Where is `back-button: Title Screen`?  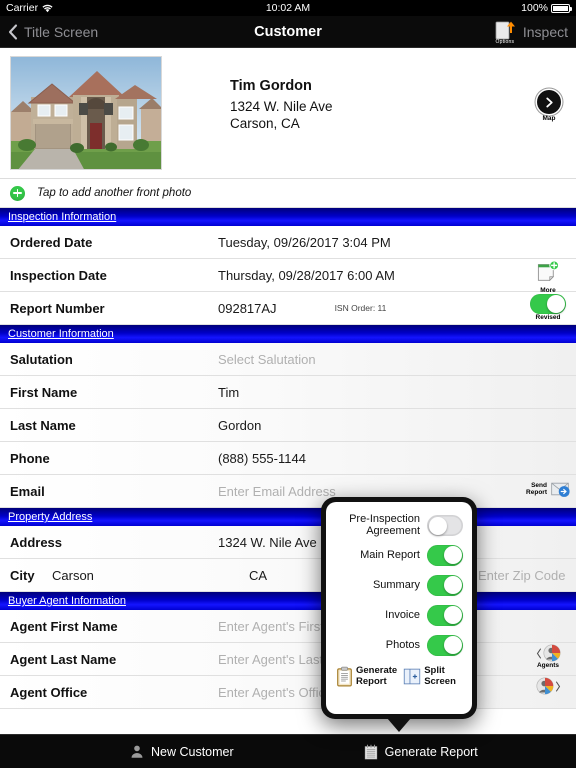 back-button: Title Screen is located at coordinates (53, 32).